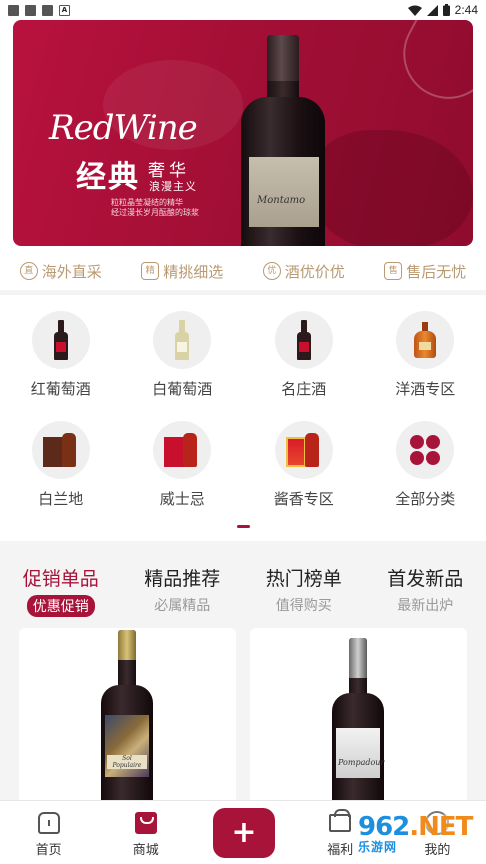  I want to click on feature-label: 酒优价优, so click(314, 271).